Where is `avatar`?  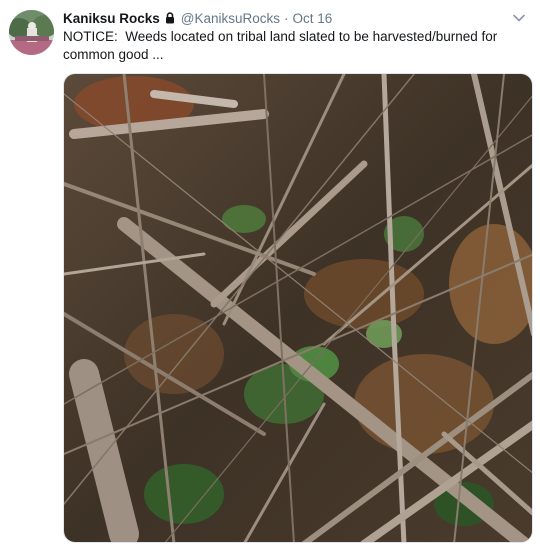
avatar is located at coordinates (31, 32).